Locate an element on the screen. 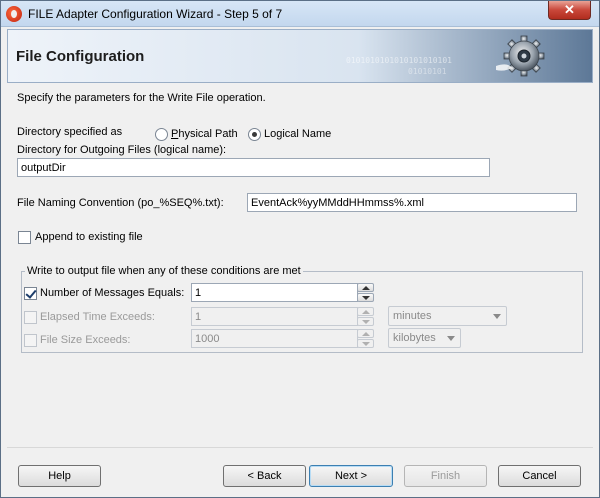  elapsed-unit-value: minutes is located at coordinates (412, 316).